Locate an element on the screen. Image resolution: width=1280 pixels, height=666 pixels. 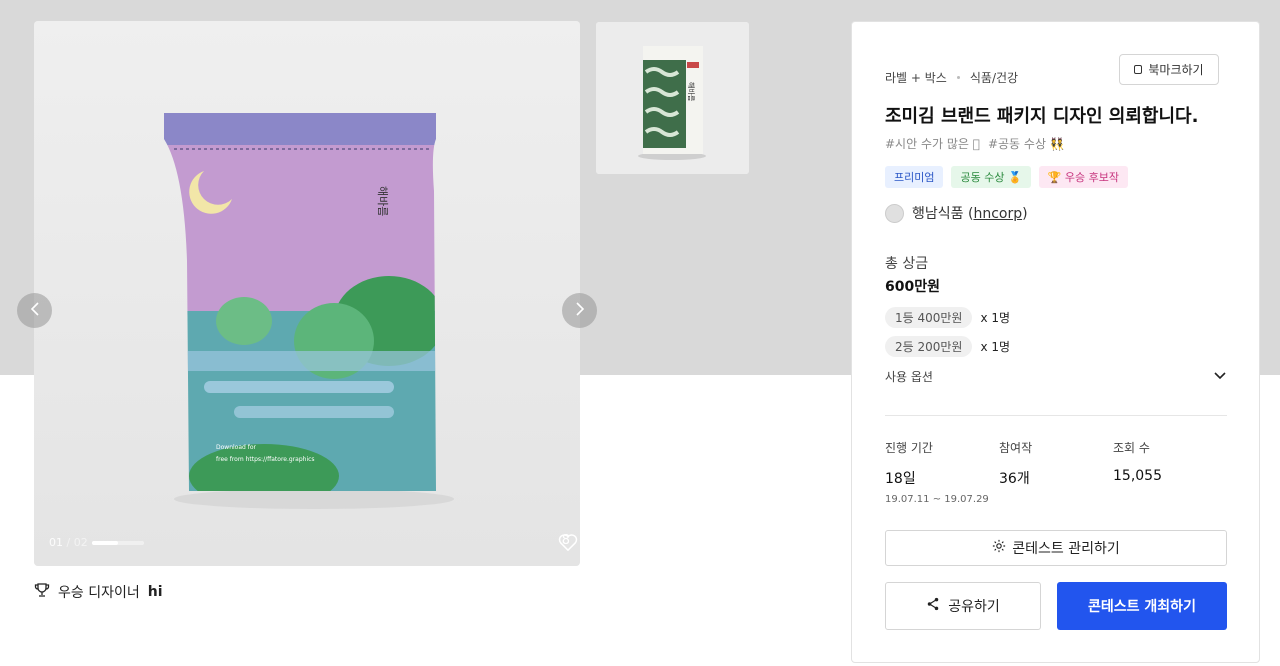
svg-text: Download for is located at coordinates (236, 447).